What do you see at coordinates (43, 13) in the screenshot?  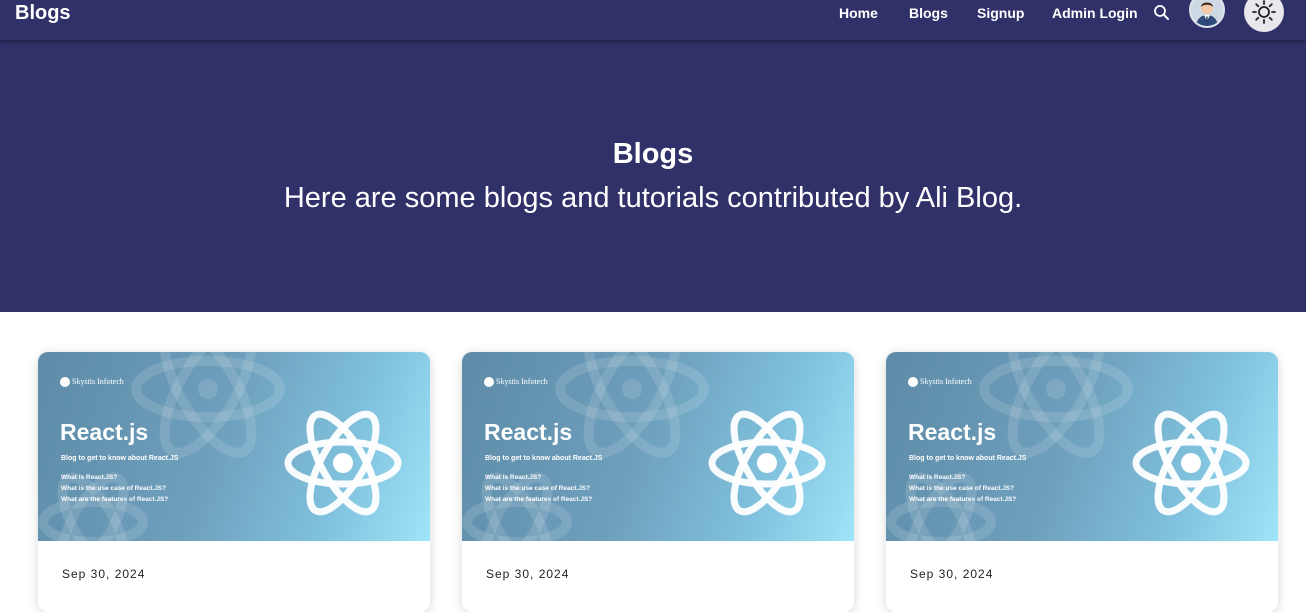 I see `brand-logo: Blogs` at bounding box center [43, 13].